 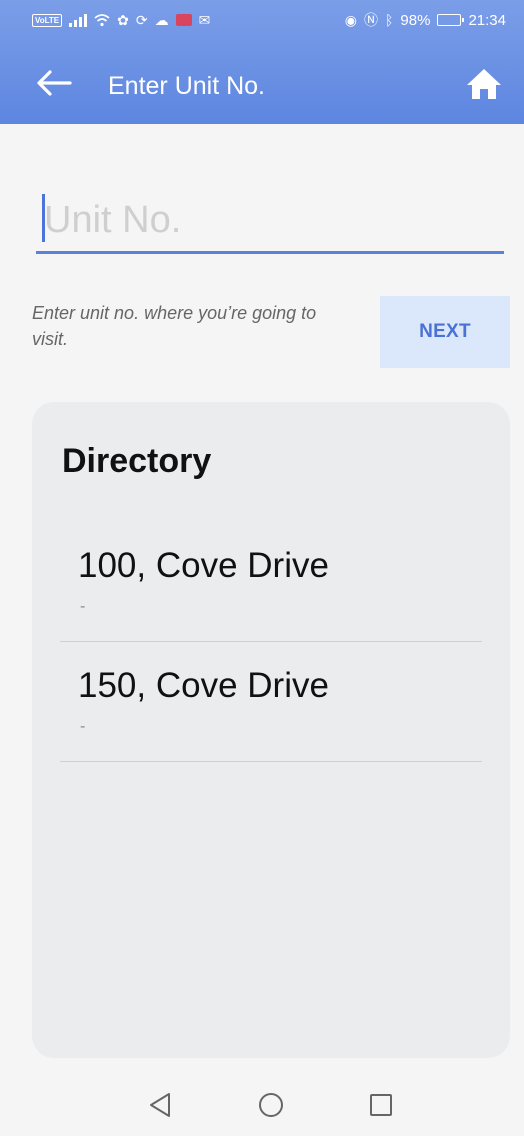 I want to click on battery-icon, so click(x=451, y=20).